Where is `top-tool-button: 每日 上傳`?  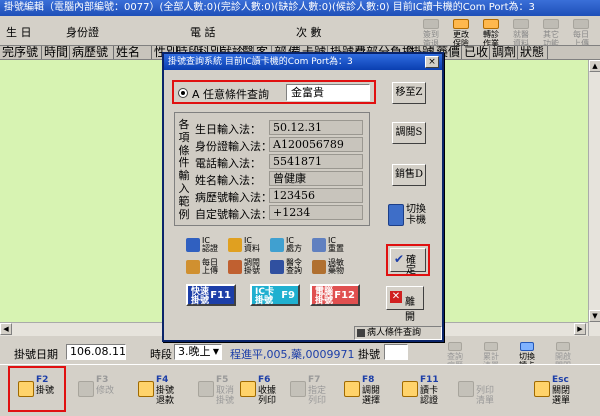
top-tool-button: 每日 上傳 is located at coordinates (581, 33).